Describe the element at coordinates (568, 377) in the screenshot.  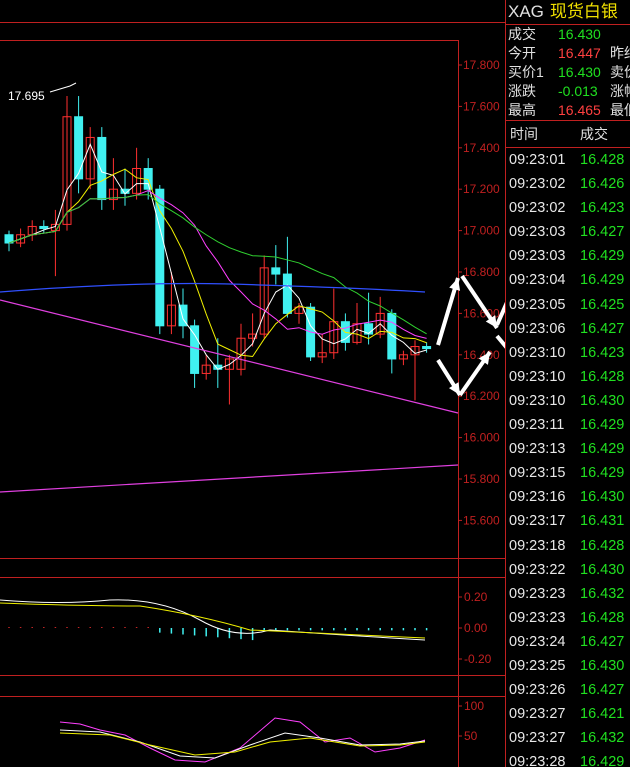
I see `tick-row: 09:23:10 16.428` at that location.